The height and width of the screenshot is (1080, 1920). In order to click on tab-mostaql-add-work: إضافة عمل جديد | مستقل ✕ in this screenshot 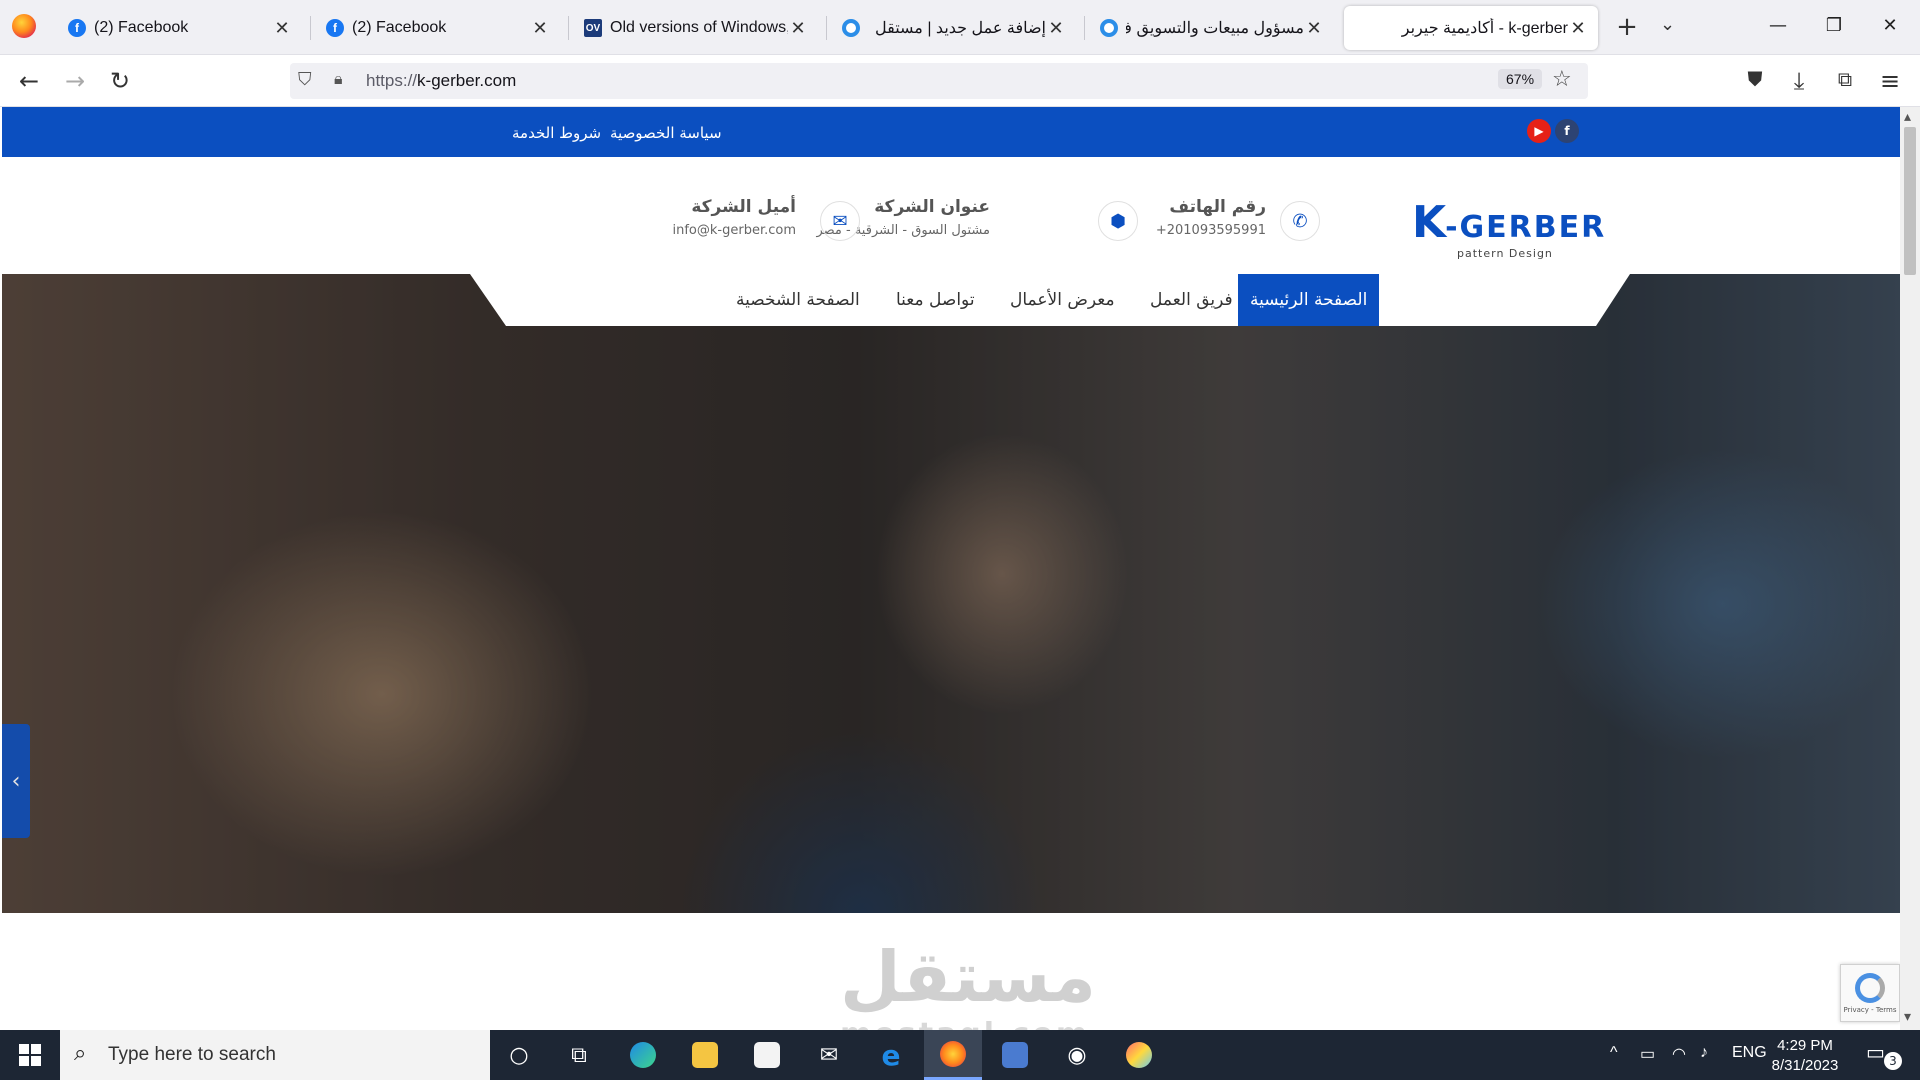, I will do `click(954, 28)`.